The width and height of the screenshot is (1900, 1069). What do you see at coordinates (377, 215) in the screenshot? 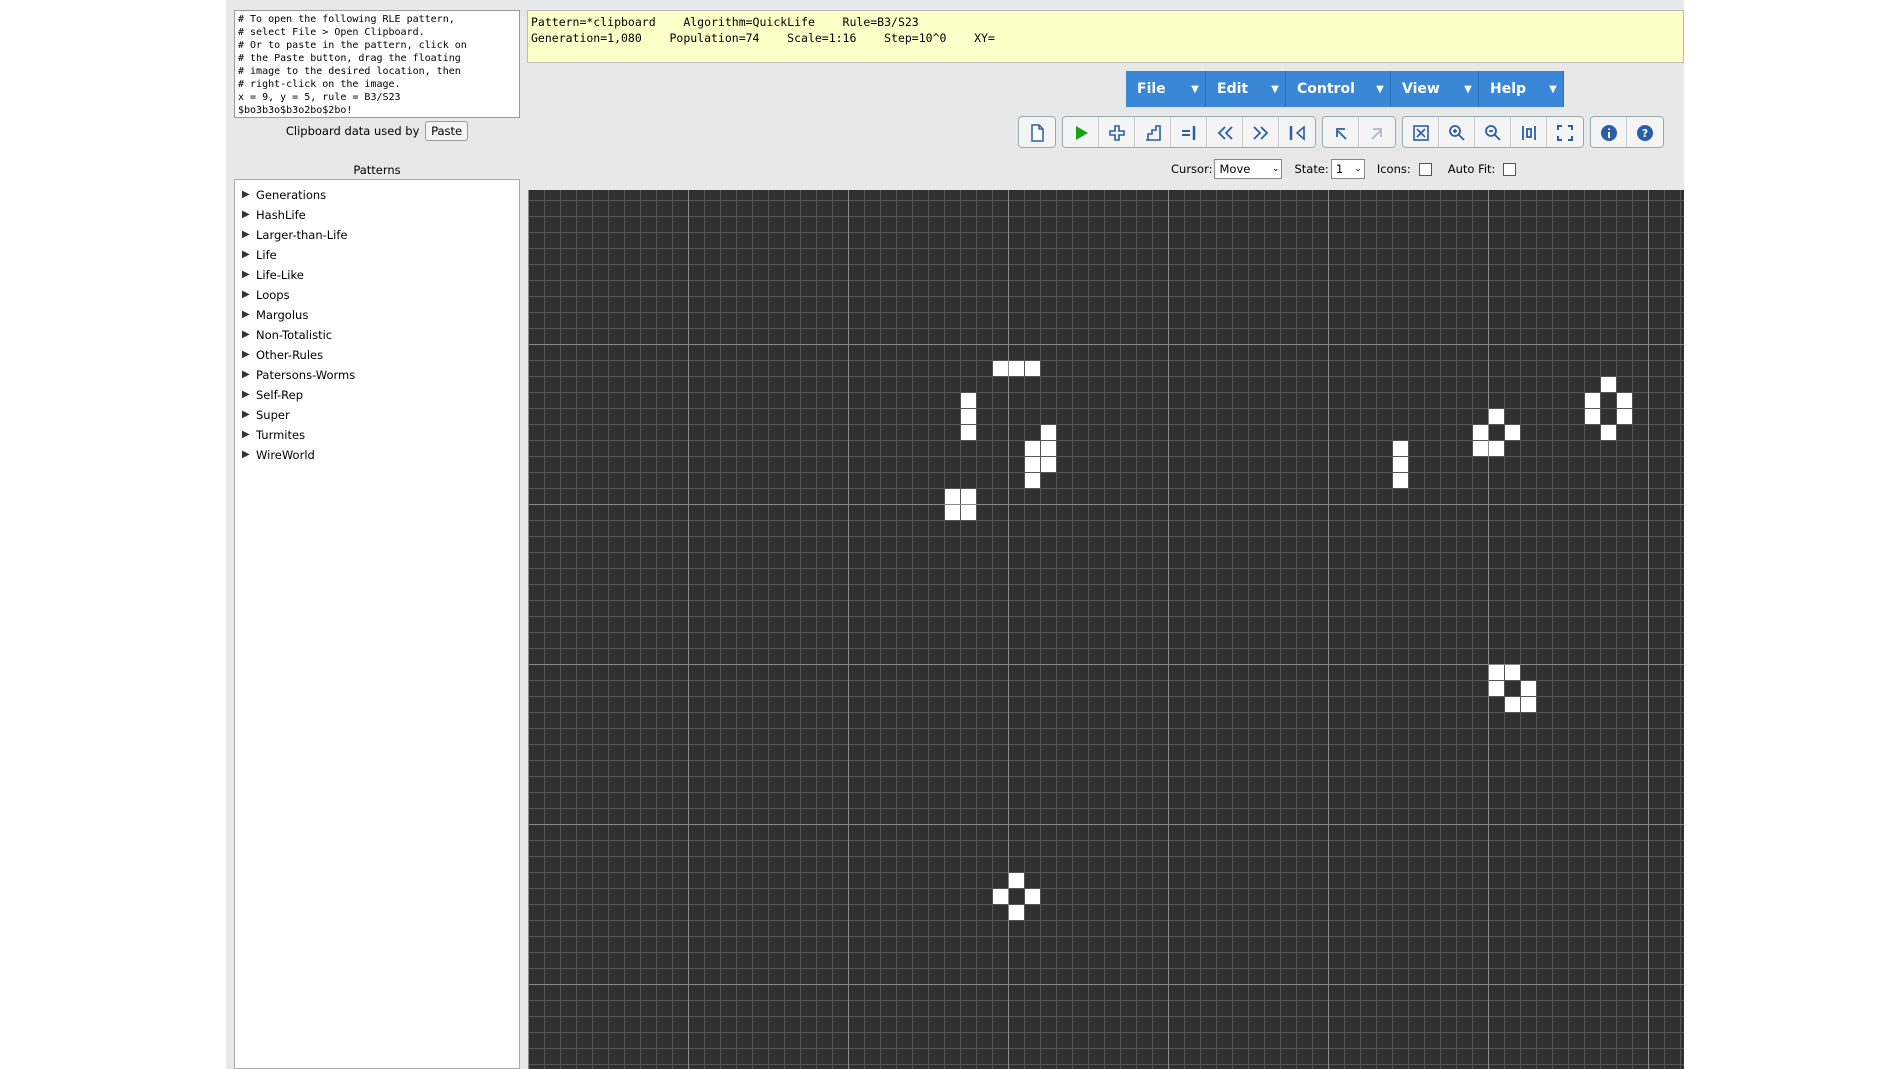
I see `pattern-folder-hashlife: ▶ HashLife` at bounding box center [377, 215].